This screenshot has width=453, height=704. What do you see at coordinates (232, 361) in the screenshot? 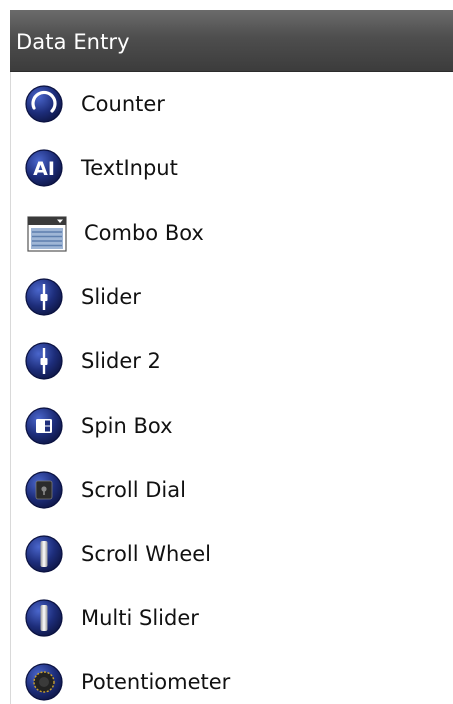
I see `list-item-slider-2: Slider 2` at bounding box center [232, 361].